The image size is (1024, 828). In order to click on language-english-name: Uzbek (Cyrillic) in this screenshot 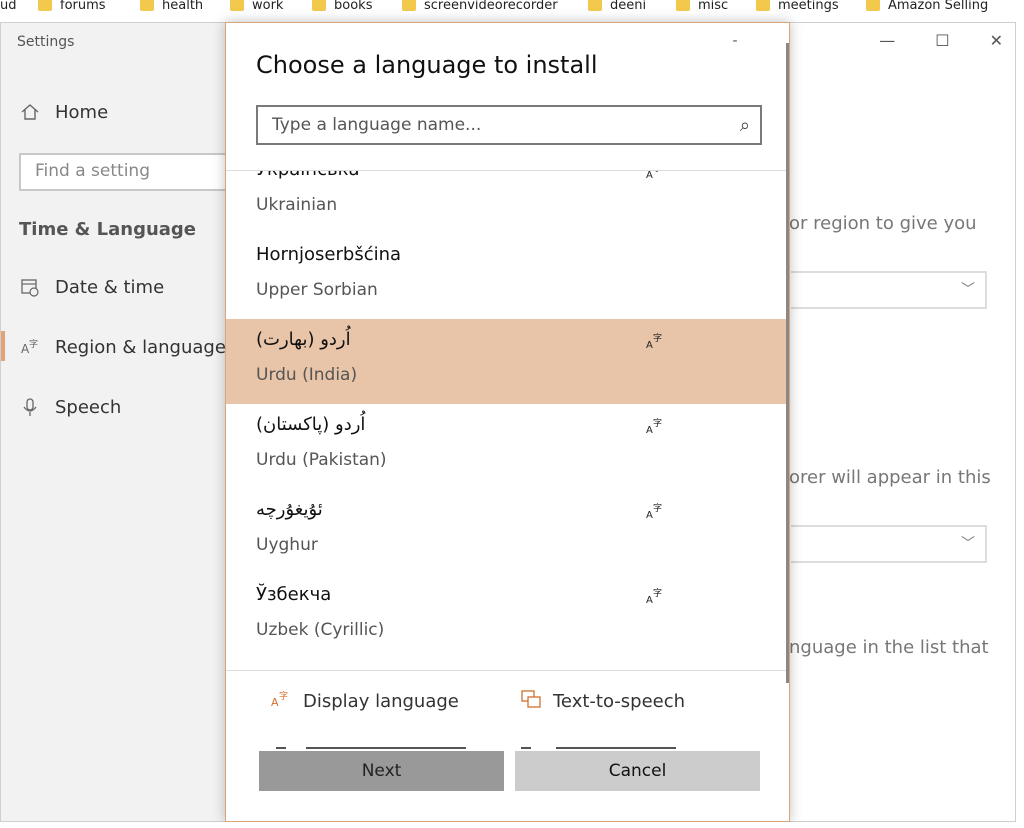, I will do `click(320, 630)`.